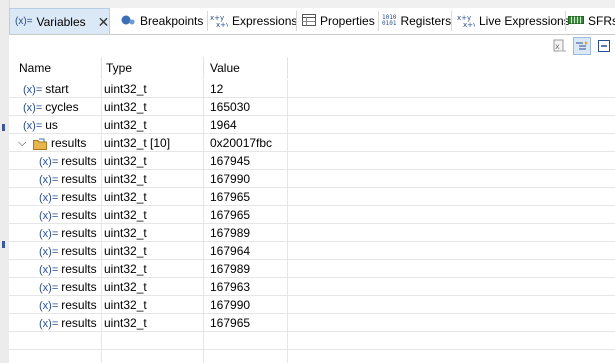 This screenshot has height=363, width=615. I want to click on table-row-expandable: ⌵ results uint32_t [10] 0x20017fbc, so click(312, 143).